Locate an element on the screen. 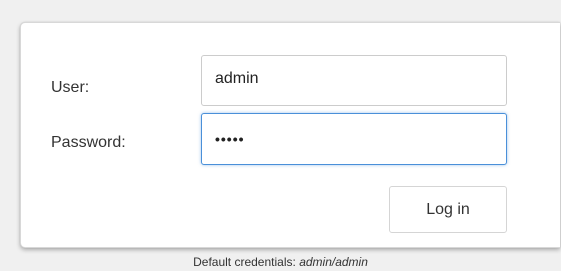 Image resolution: width=561 pixels, height=271 pixels. login-button: Log in is located at coordinates (448, 209).